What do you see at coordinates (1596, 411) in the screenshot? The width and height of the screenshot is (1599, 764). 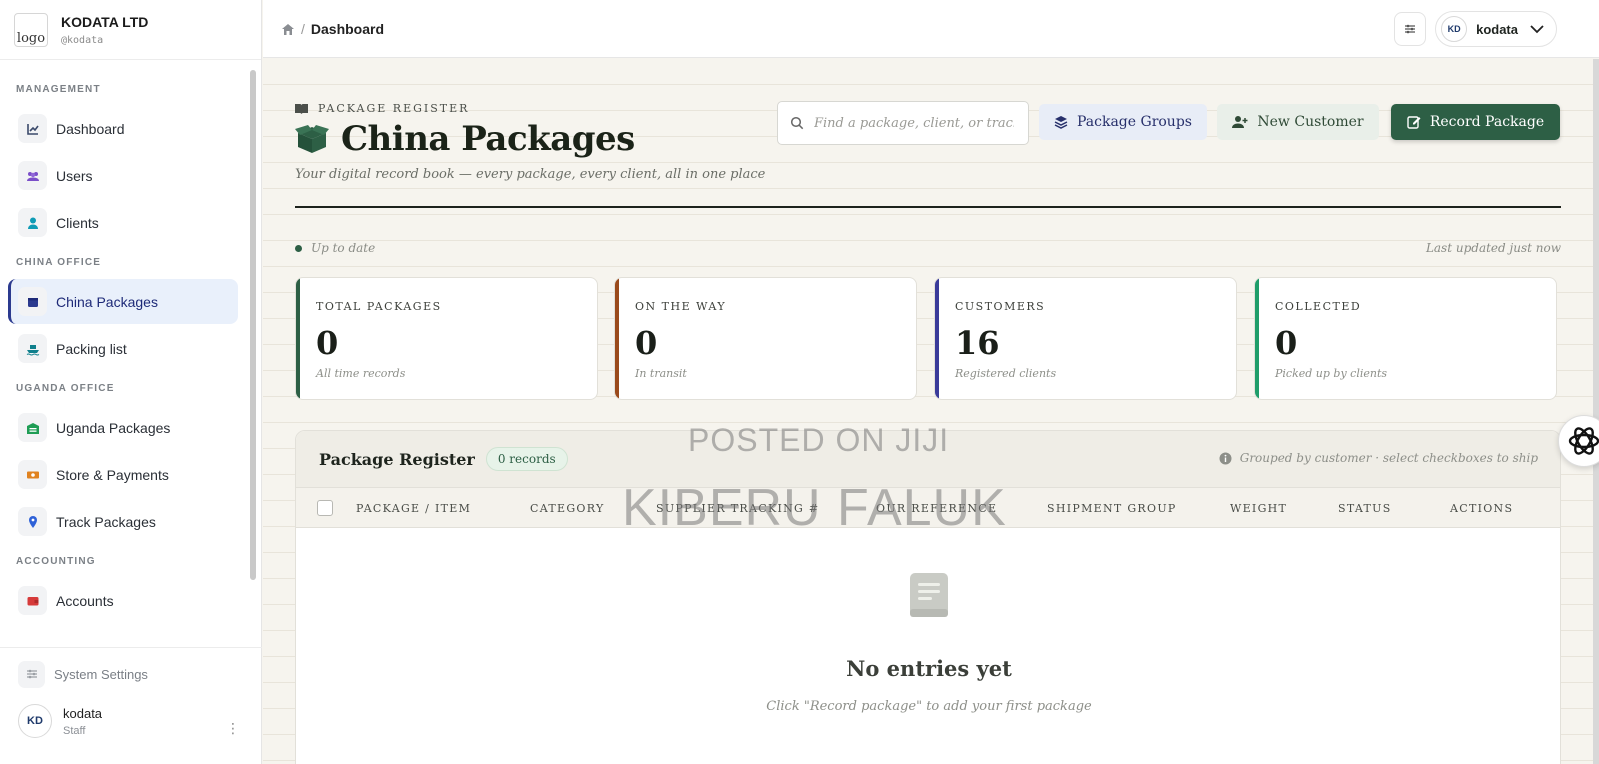 I see `page-scrollbar` at bounding box center [1596, 411].